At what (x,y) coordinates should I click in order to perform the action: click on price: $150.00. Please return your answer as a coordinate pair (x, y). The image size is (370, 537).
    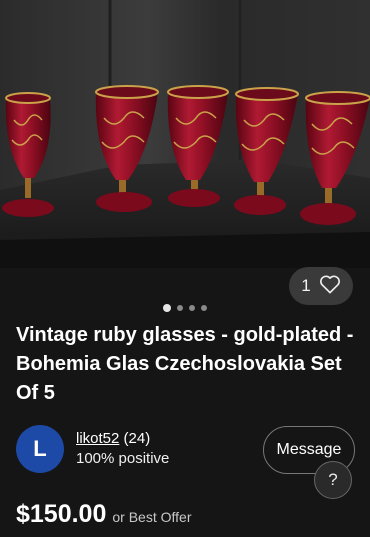
    Looking at the image, I should click on (61, 514).